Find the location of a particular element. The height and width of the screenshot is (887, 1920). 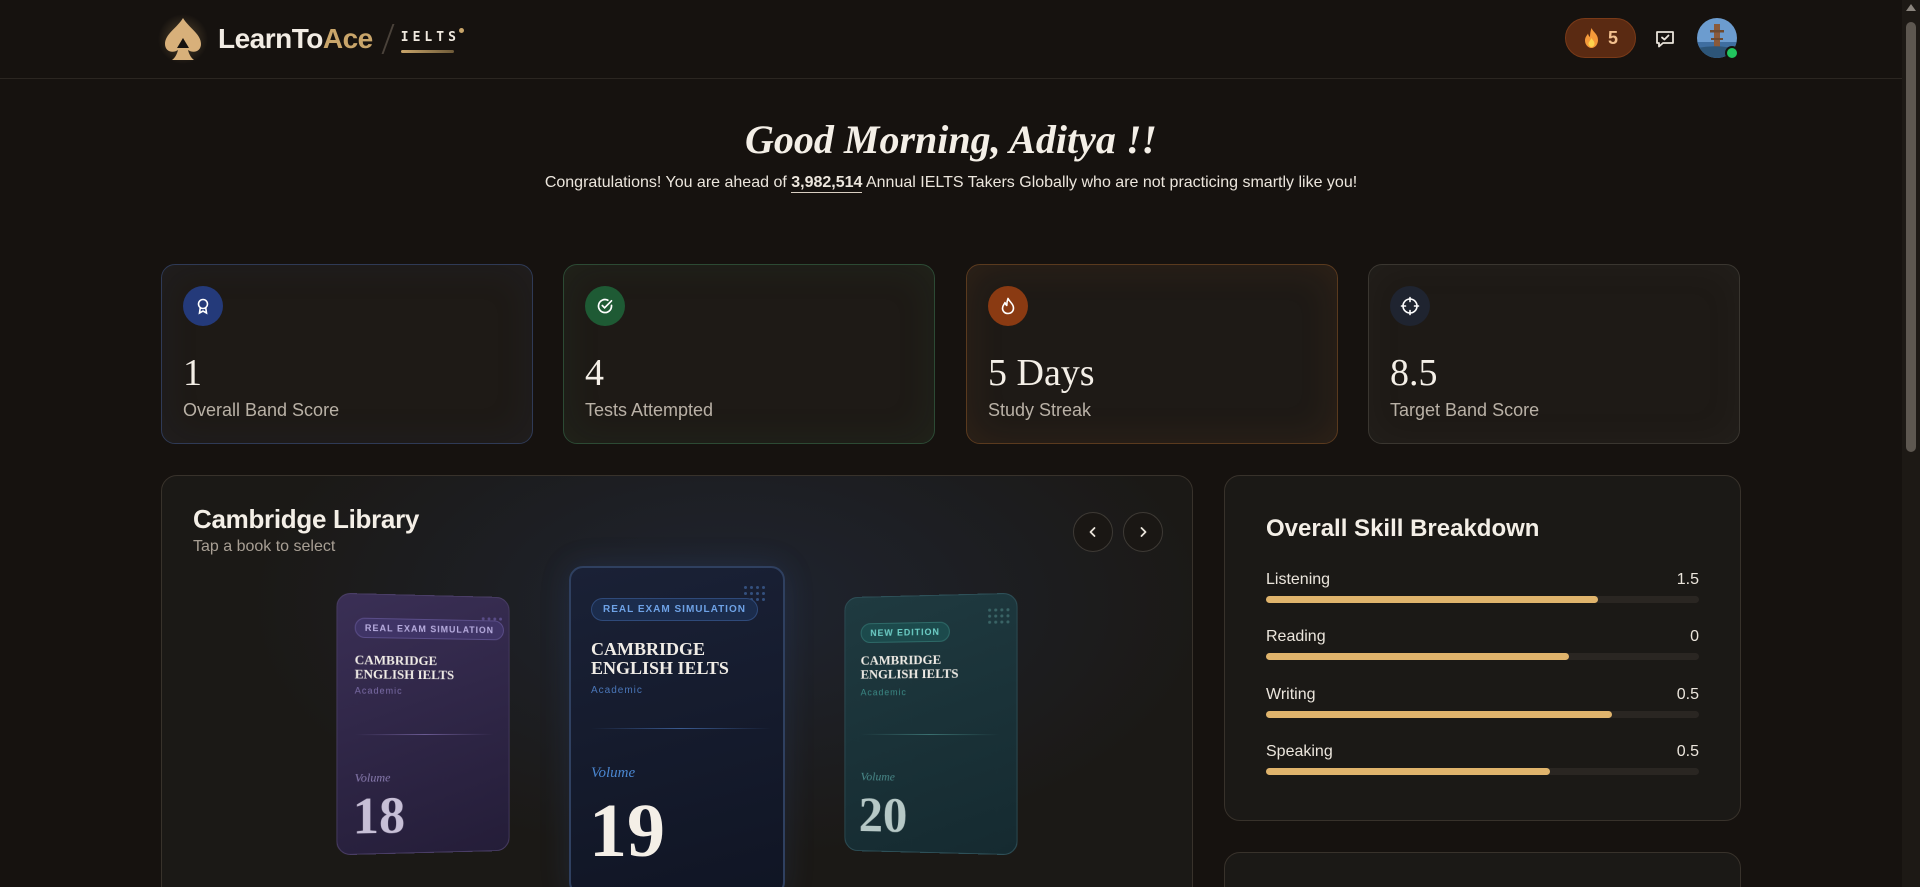

brand-separator is located at coordinates (387, 39).